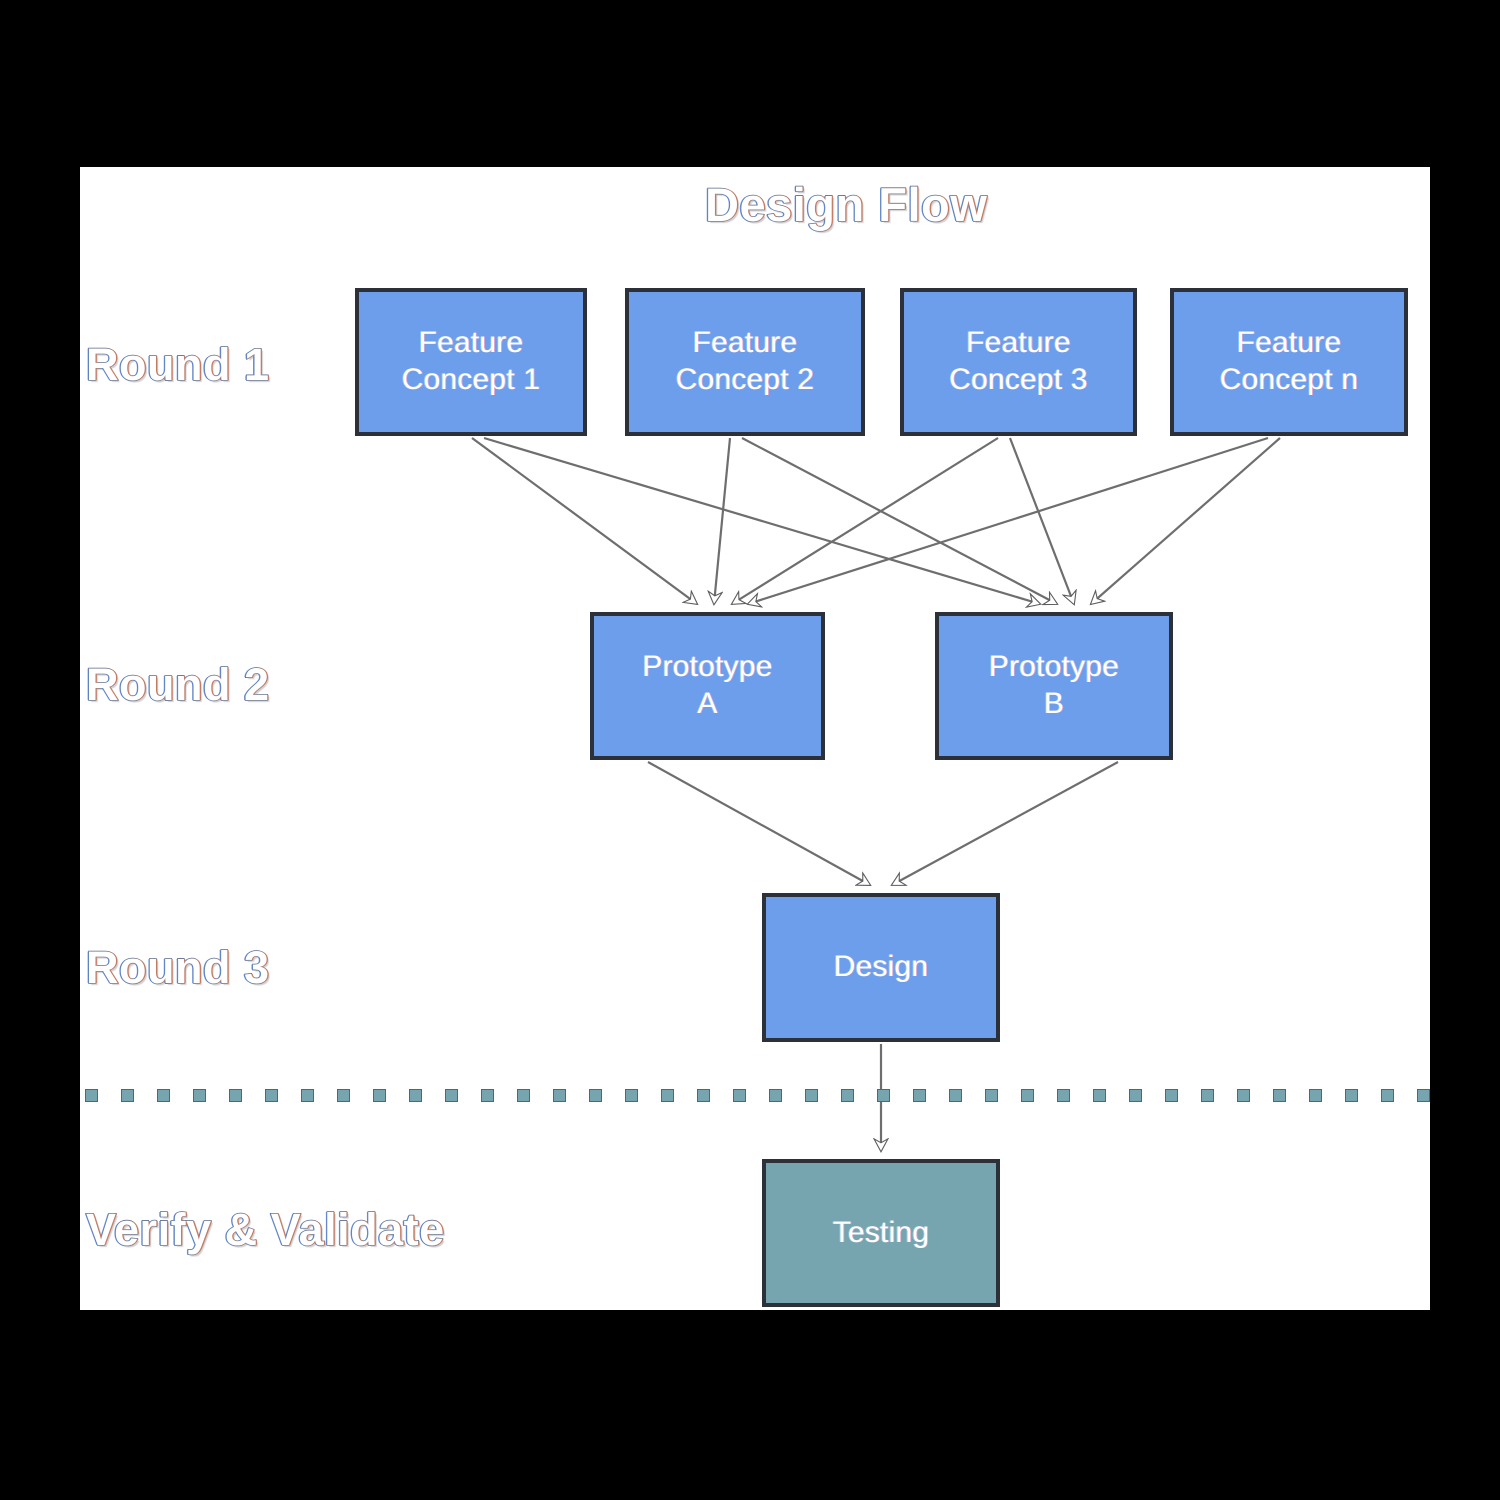 Image resolution: width=1500 pixels, height=1500 pixels. I want to click on phase-divider, so click(755, 1097).